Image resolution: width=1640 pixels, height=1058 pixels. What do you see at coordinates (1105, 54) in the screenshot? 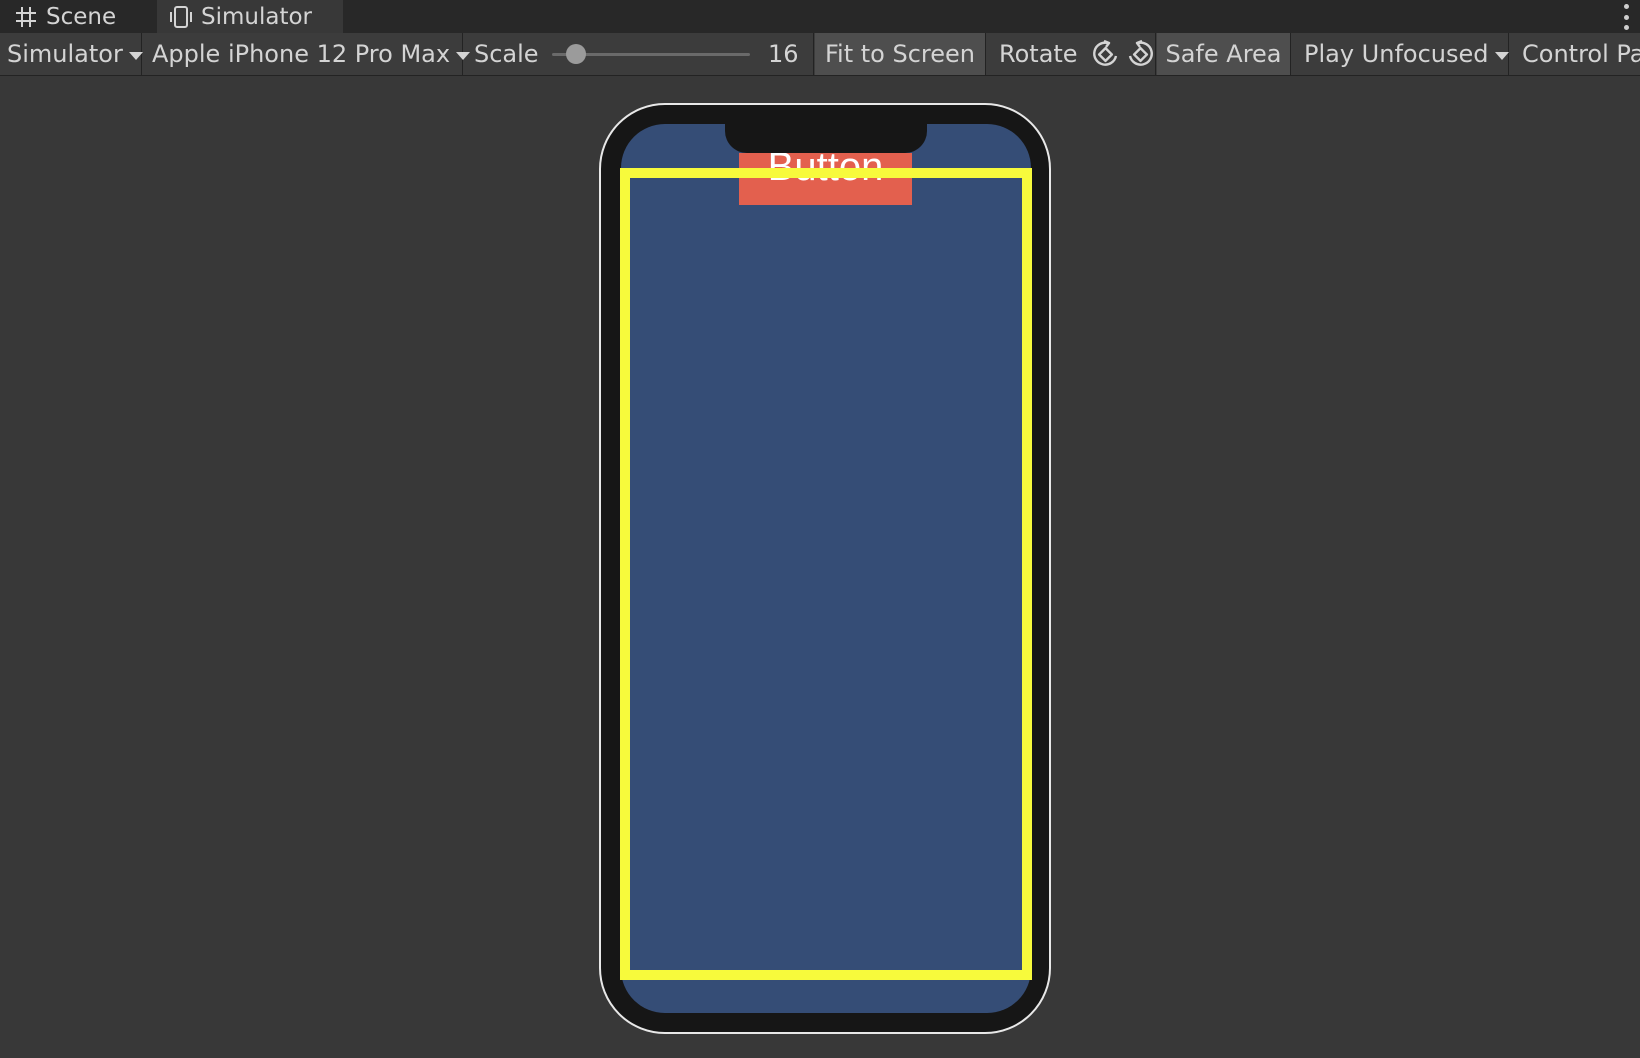
I see `rotate-cw-icon` at bounding box center [1105, 54].